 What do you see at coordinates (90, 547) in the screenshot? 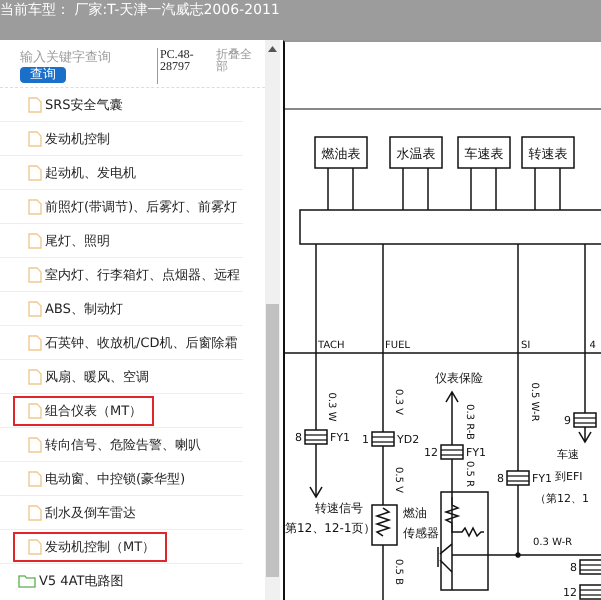
I see `tree-item: 发动机控制（MT）` at bounding box center [90, 547].